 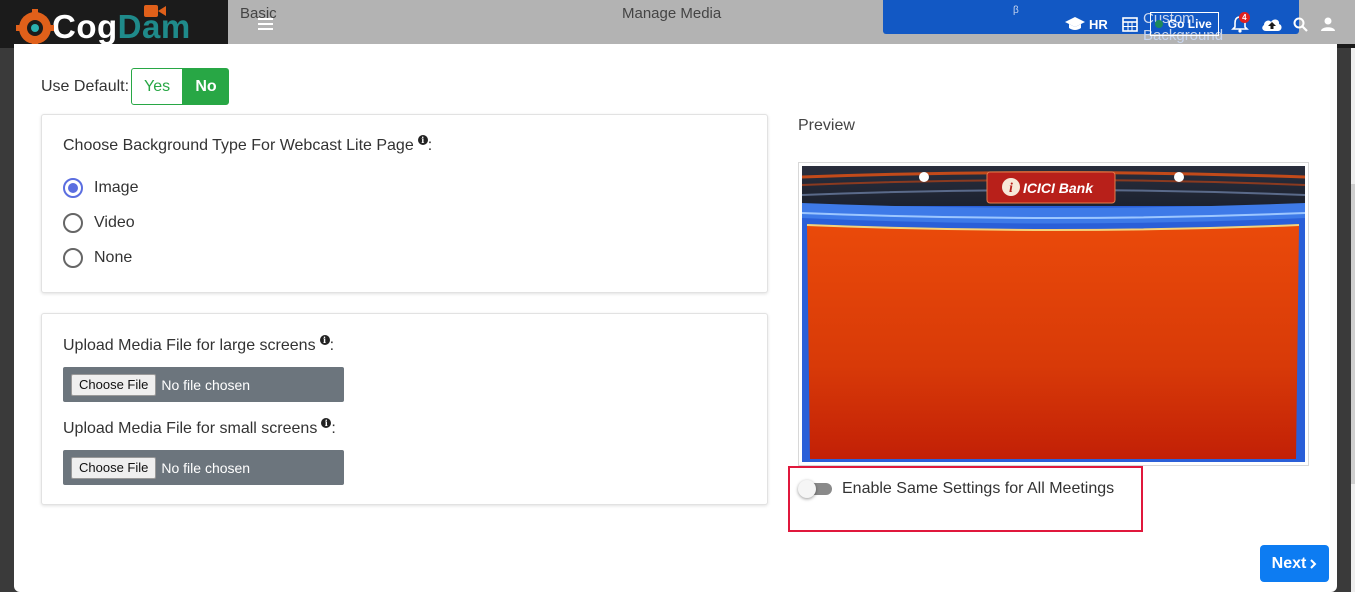 What do you see at coordinates (1289, 563) in the screenshot?
I see `next-button-label: Next` at bounding box center [1289, 563].